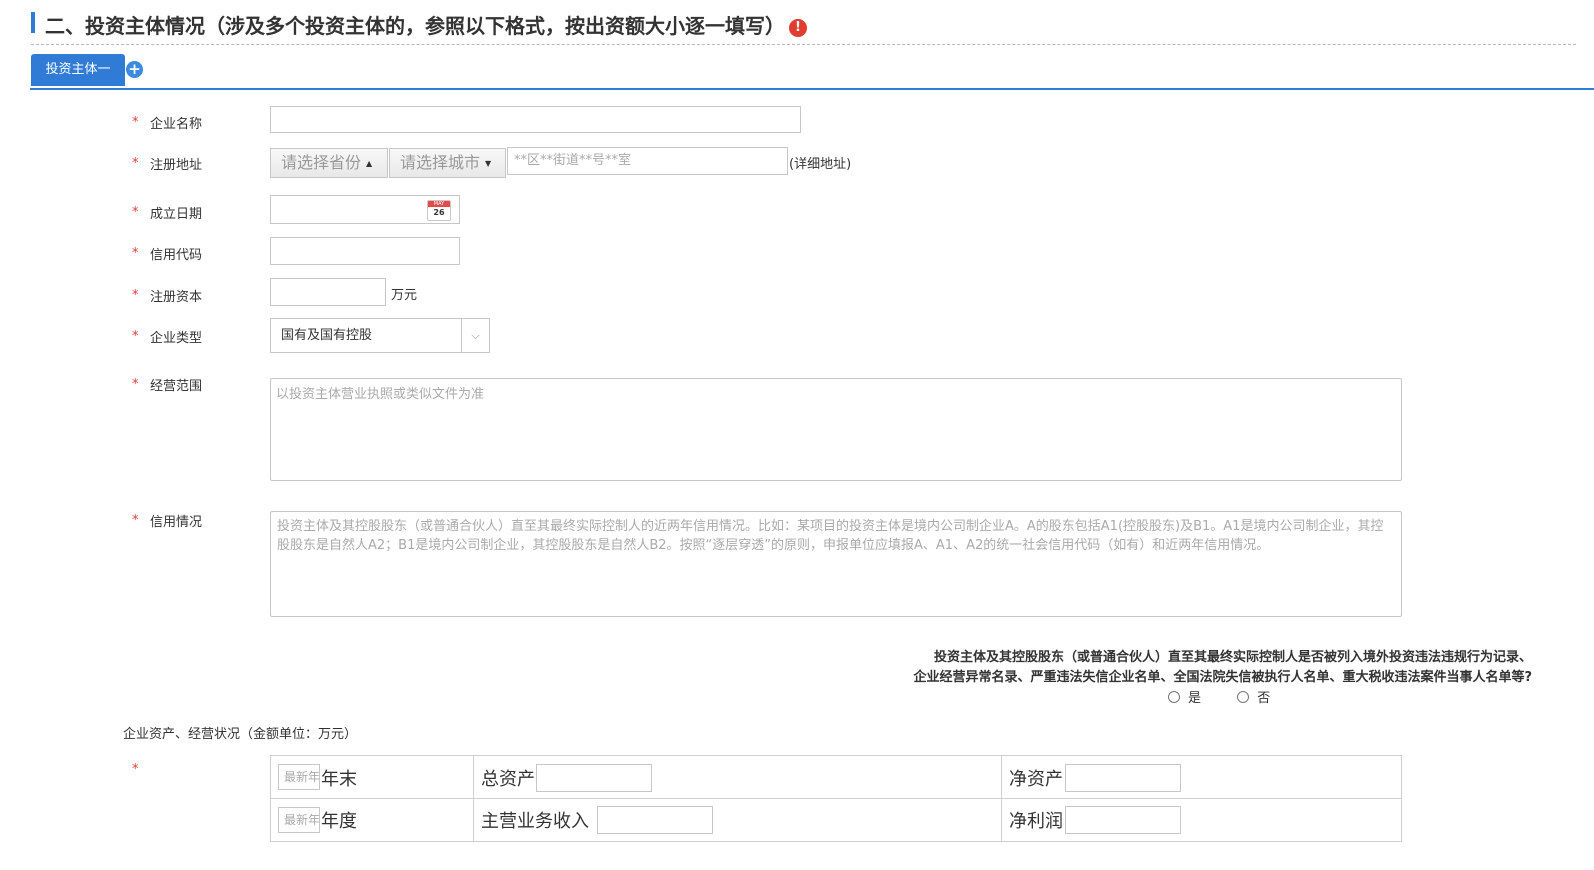 Image resolution: width=1594 pixels, height=870 pixels. Describe the element at coordinates (798, 28) in the screenshot. I see `exclamation-circle-icon: !` at that location.